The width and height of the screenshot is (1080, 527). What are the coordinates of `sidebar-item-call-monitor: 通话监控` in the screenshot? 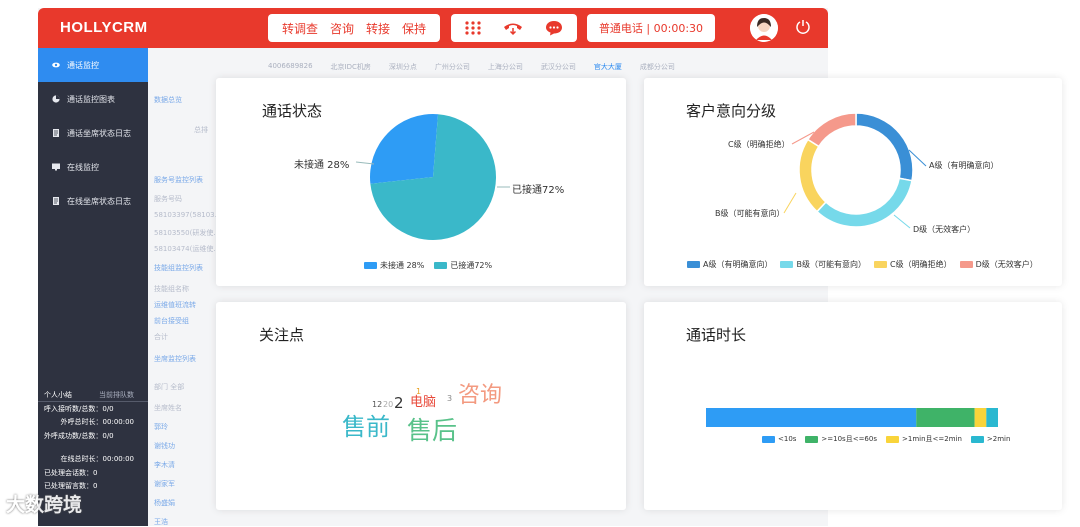 It's located at (93, 65).